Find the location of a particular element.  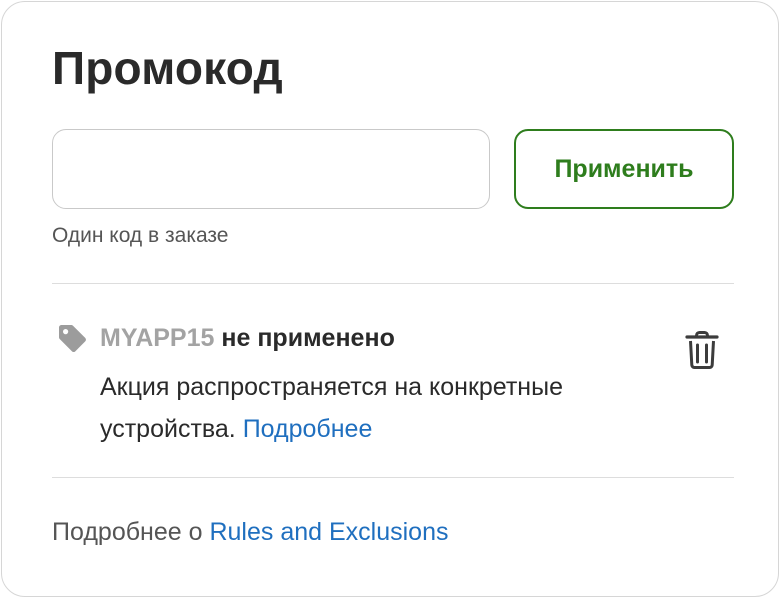

footer-info: Подробнее о Rules and Exclusions is located at coordinates (250, 532).